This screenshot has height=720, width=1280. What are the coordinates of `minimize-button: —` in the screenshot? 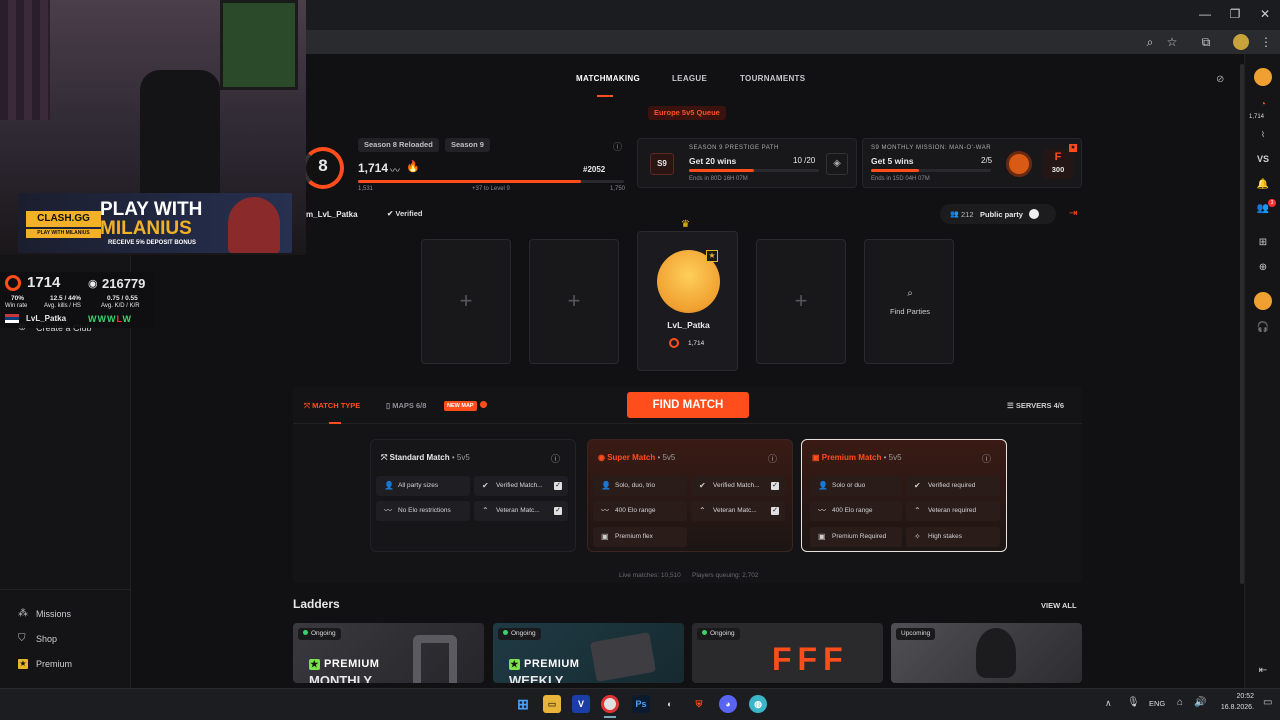 It's located at (1205, 14).